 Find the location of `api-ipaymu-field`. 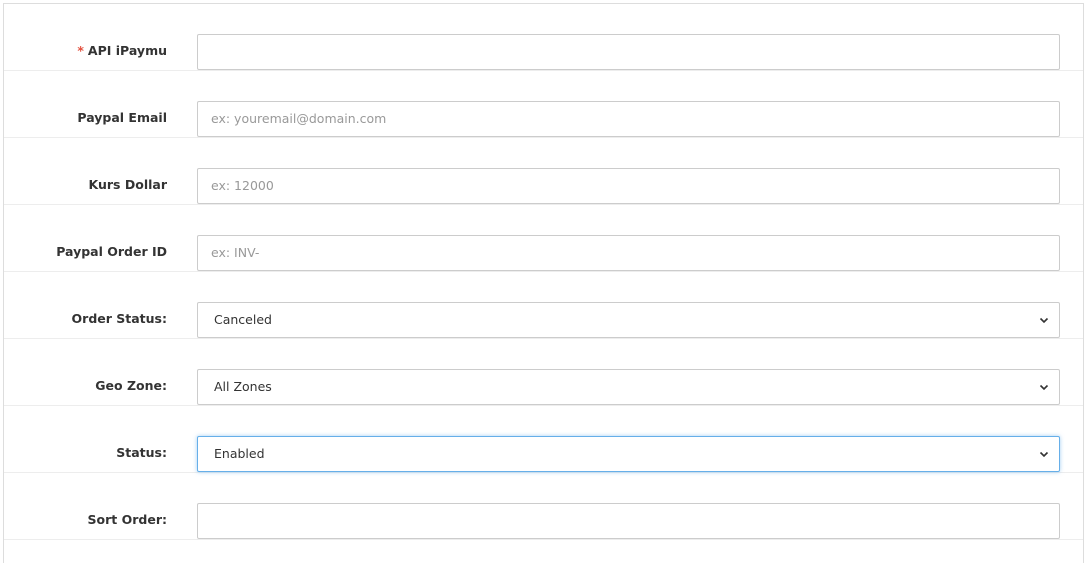

api-ipaymu-field is located at coordinates (628, 52).